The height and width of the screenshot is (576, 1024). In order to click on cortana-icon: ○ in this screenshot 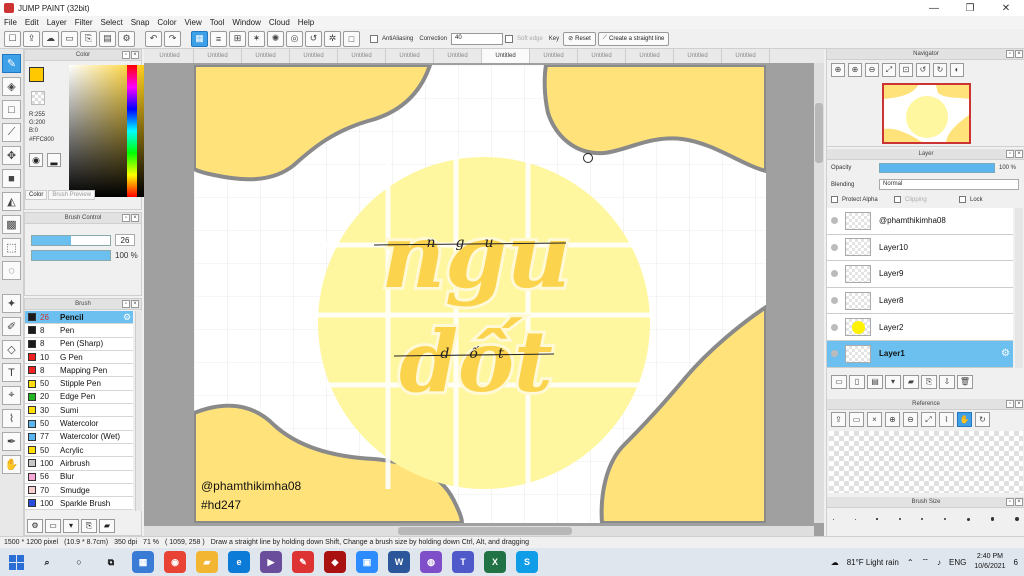, I will do `click(79, 562)`.